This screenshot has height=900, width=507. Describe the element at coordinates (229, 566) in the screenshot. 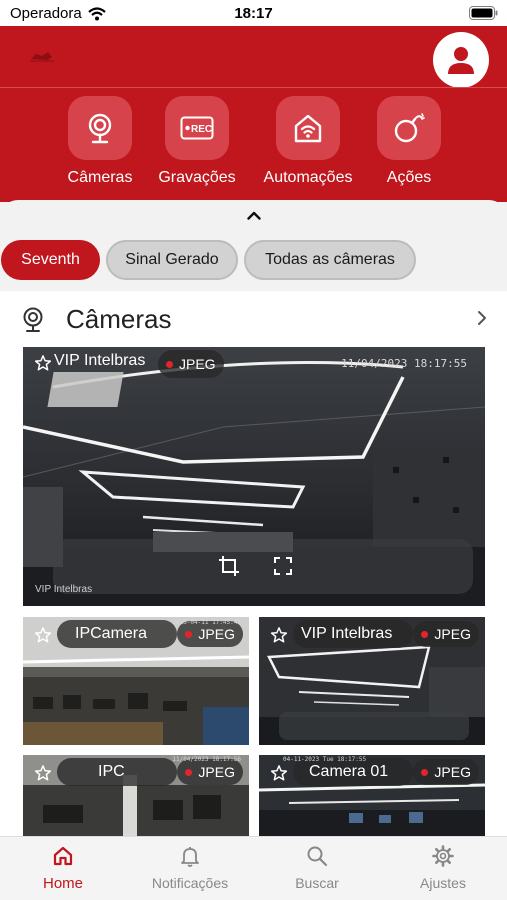

I see `crop-icon` at that location.